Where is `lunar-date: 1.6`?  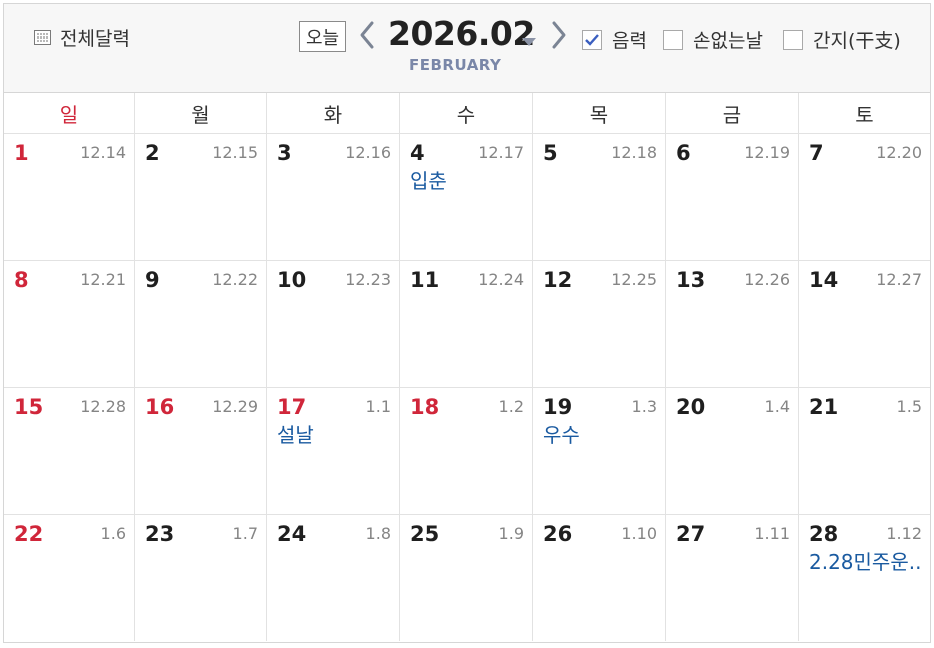 lunar-date: 1.6 is located at coordinates (113, 533).